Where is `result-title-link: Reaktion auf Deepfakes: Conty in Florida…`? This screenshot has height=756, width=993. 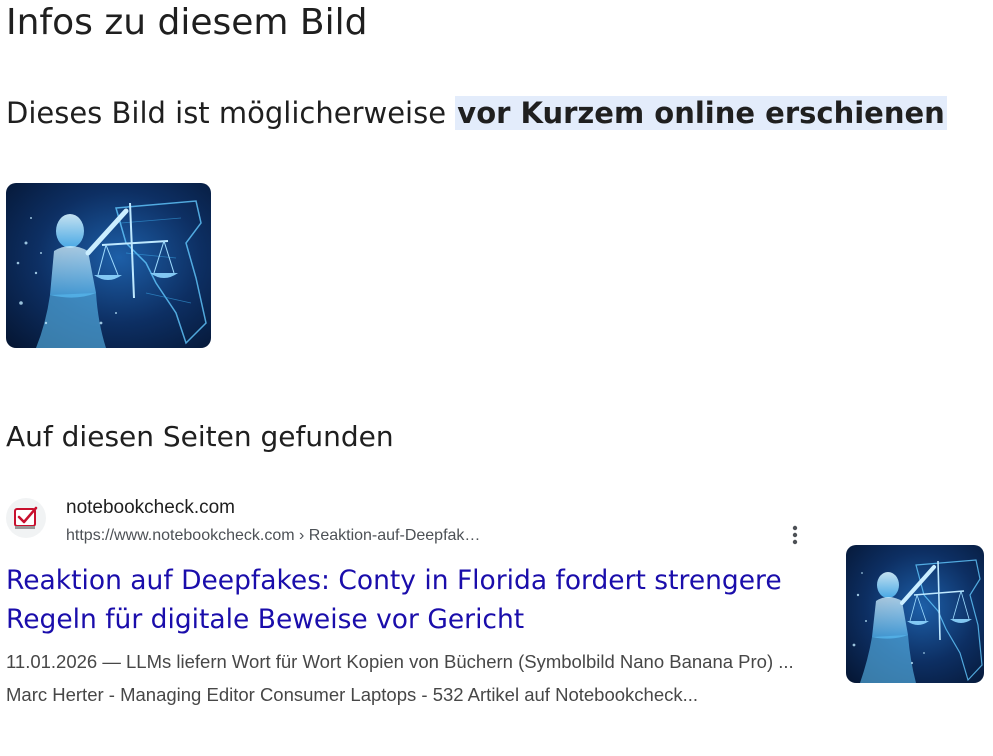 result-title-link: Reaktion auf Deepfakes: Conty in Florida… is located at coordinates (411, 600).